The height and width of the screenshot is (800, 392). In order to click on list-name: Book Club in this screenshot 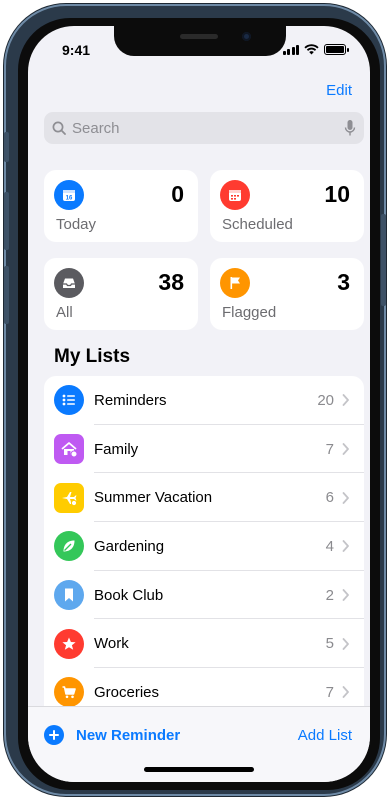, I will do `click(129, 595)`.